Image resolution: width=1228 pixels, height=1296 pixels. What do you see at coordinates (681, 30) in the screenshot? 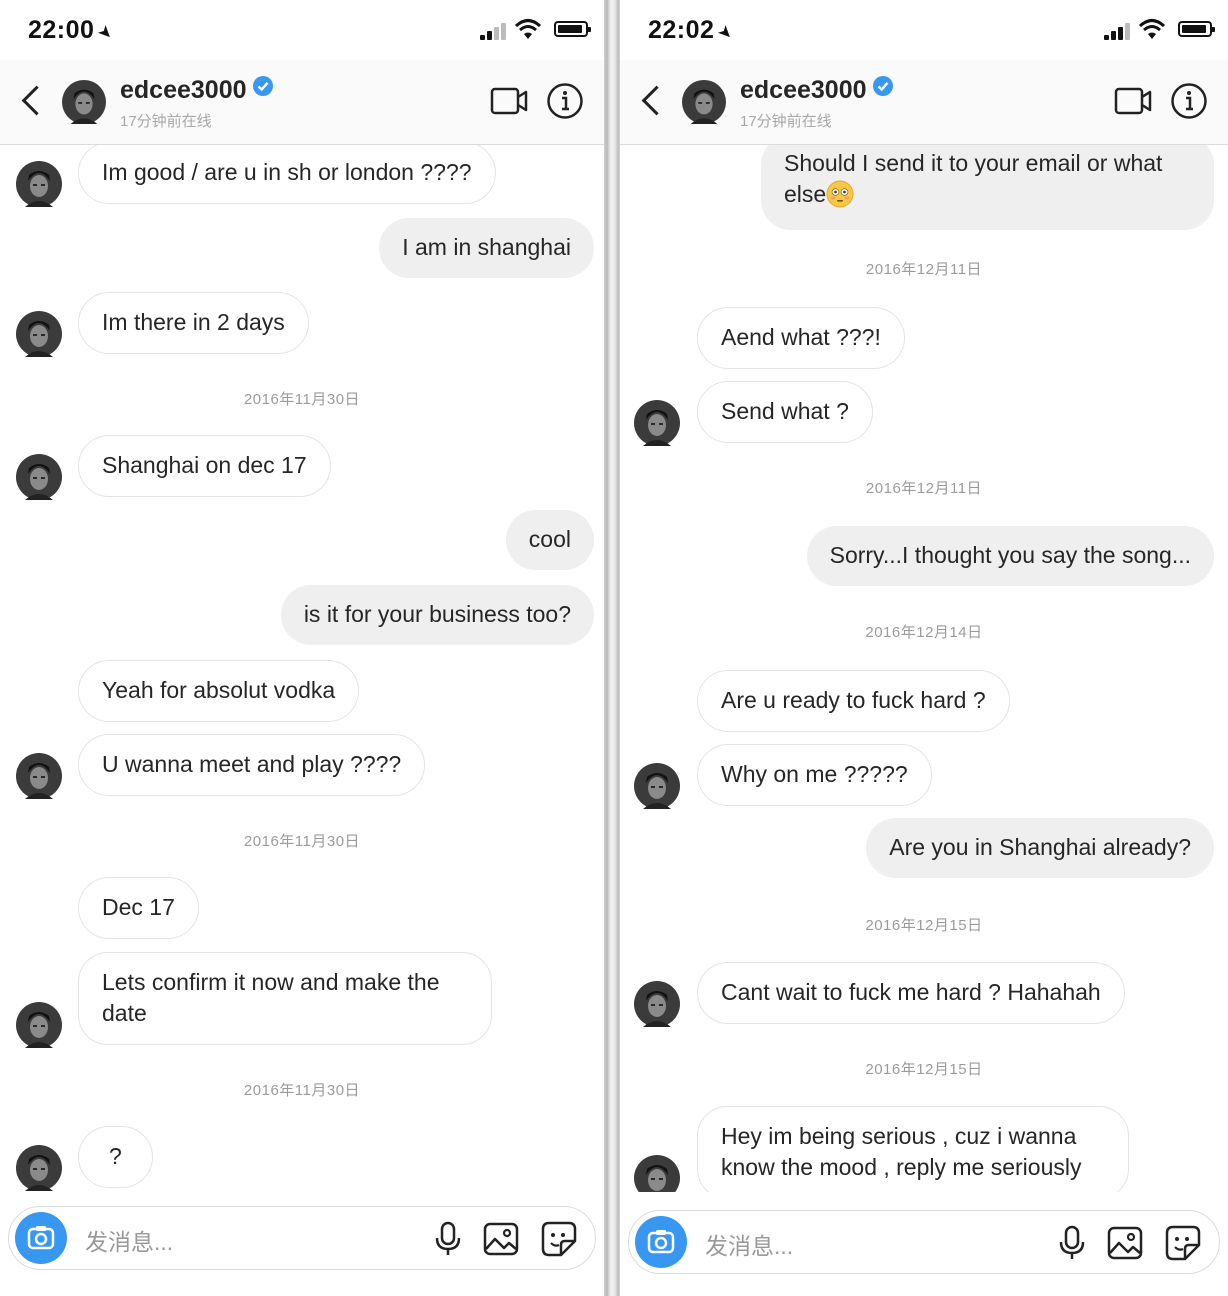
I see `status-time-text: 22:02` at bounding box center [681, 30].